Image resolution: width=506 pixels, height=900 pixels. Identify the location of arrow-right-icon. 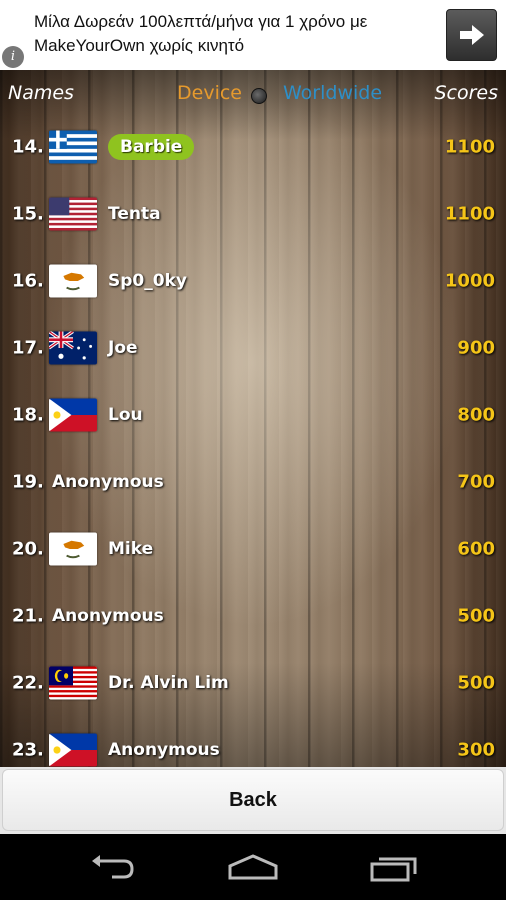
(471, 35).